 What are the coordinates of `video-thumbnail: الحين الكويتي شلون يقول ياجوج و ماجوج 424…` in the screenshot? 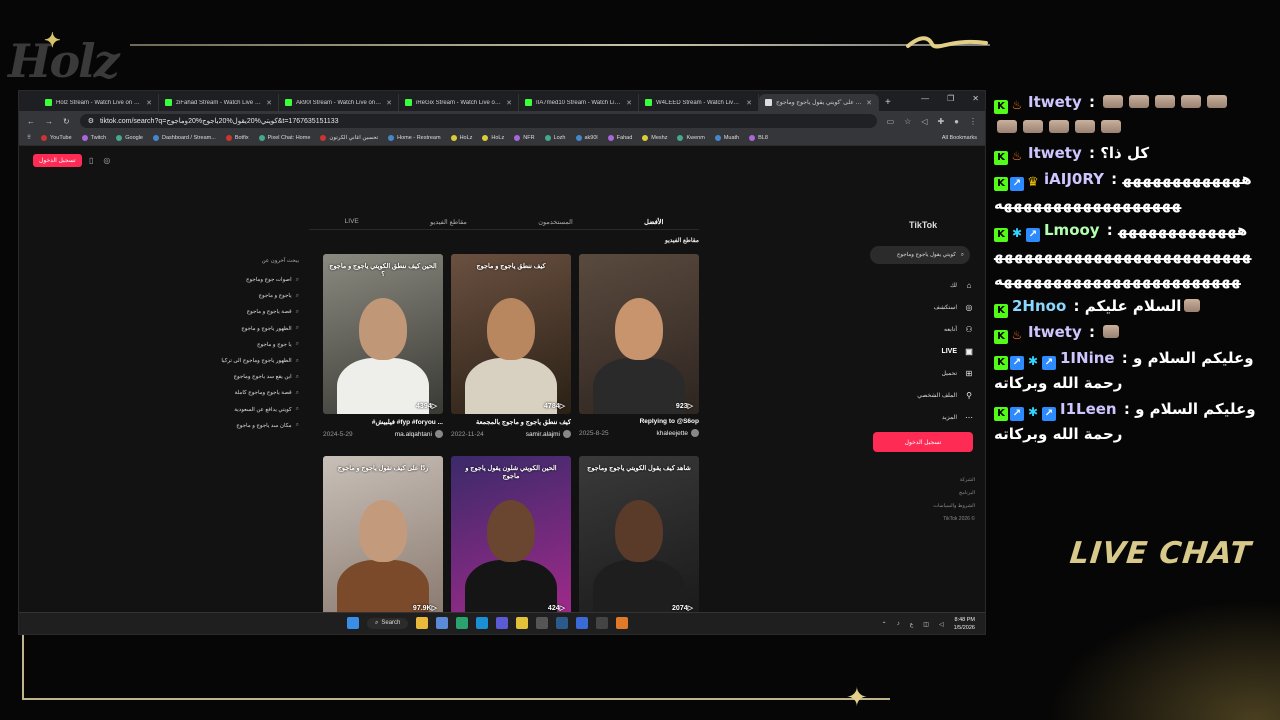 It's located at (511, 536).